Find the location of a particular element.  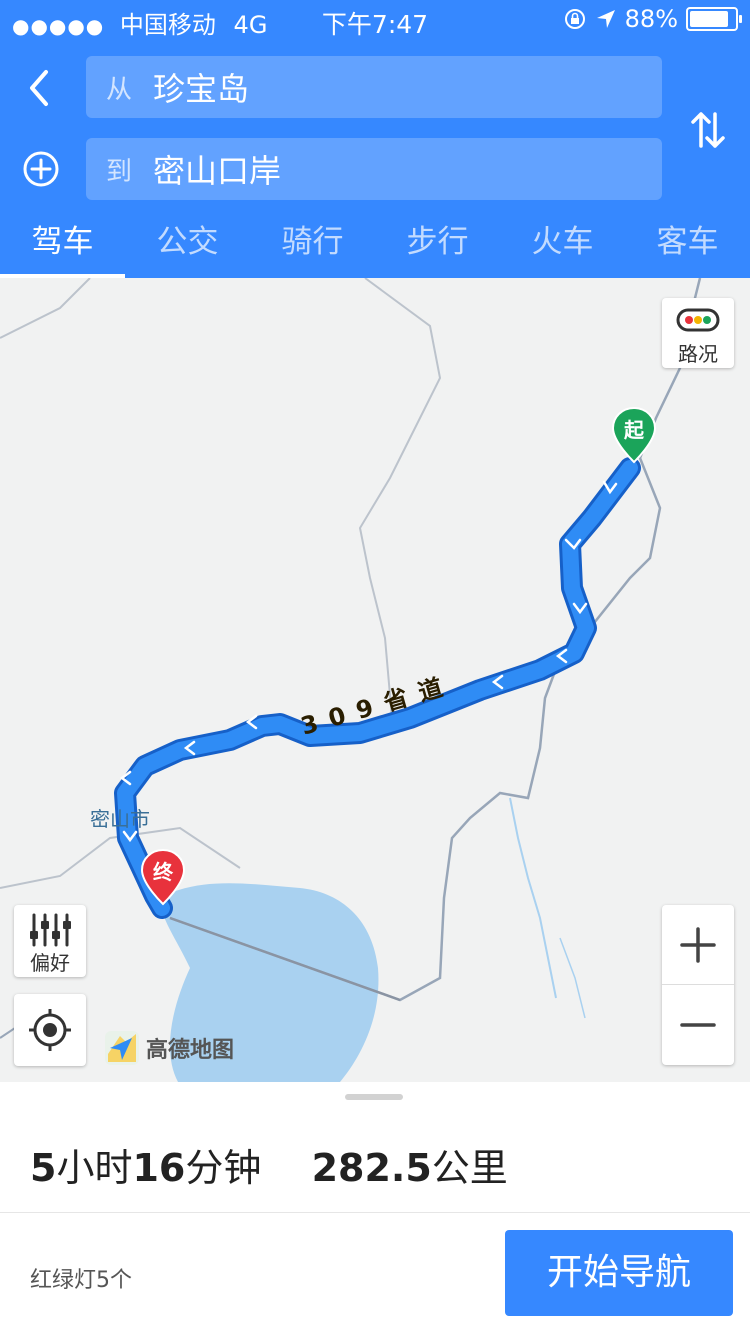

back-icon is located at coordinates (40, 88).